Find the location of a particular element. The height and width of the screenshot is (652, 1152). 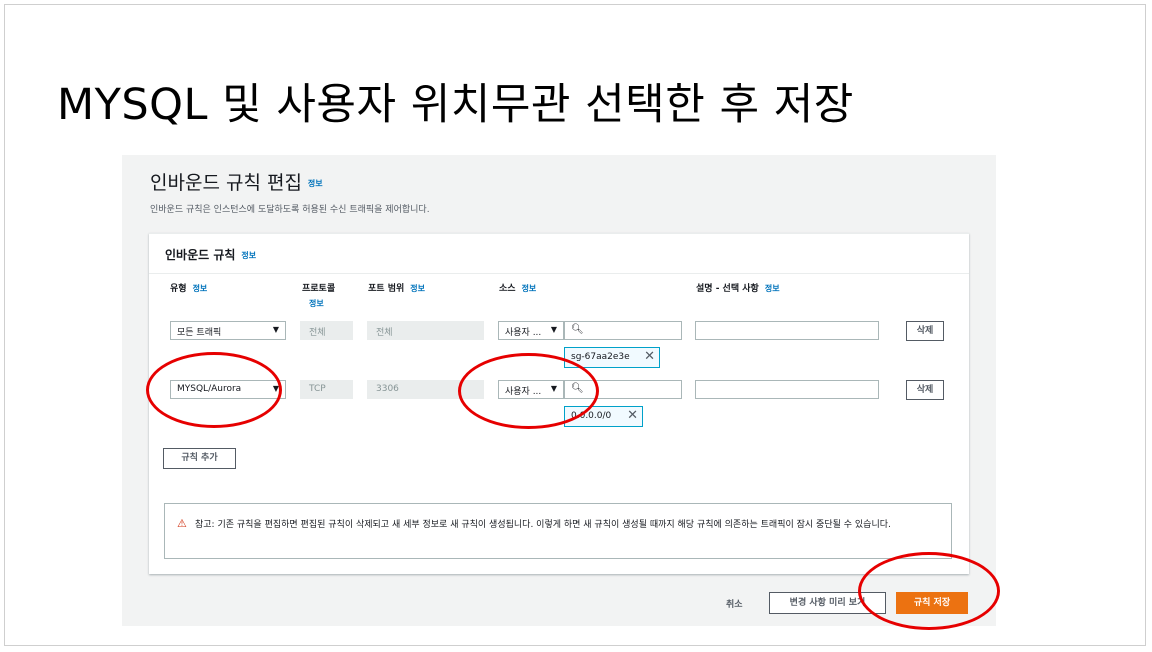

type-select-value: MYSQL/Aurora is located at coordinates (209, 389).